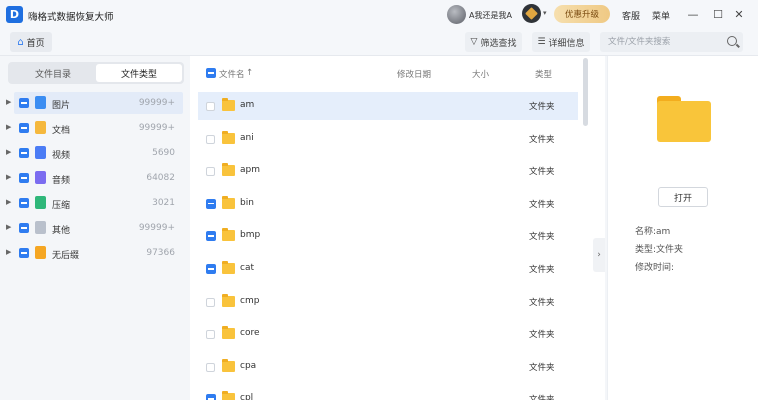 The height and width of the screenshot is (400, 758). I want to click on sidebar-category-item: ▶ 无后缀 97366, so click(94, 253).